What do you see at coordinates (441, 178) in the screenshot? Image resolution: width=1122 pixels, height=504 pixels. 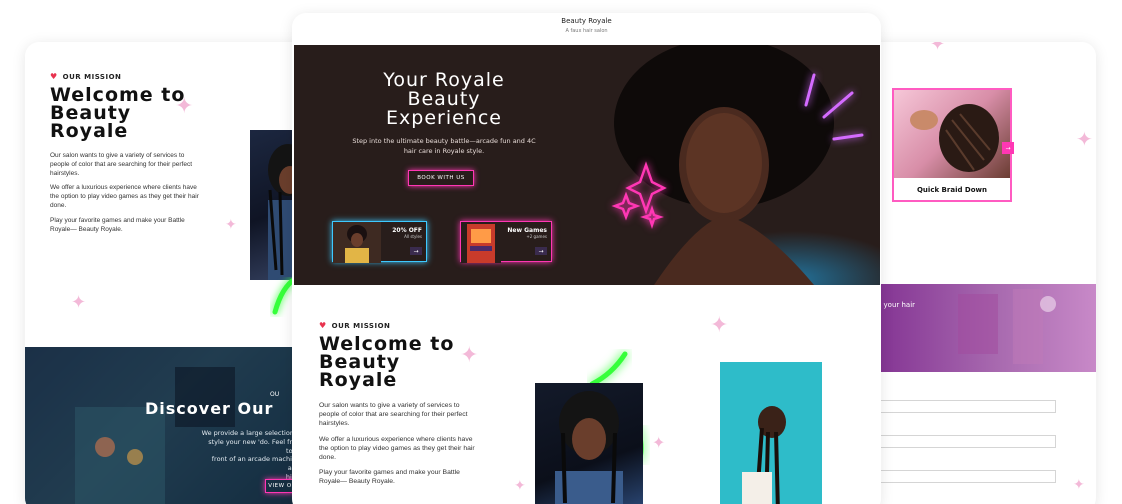 I see `book-with-us-button: BOOK WITH US` at bounding box center [441, 178].